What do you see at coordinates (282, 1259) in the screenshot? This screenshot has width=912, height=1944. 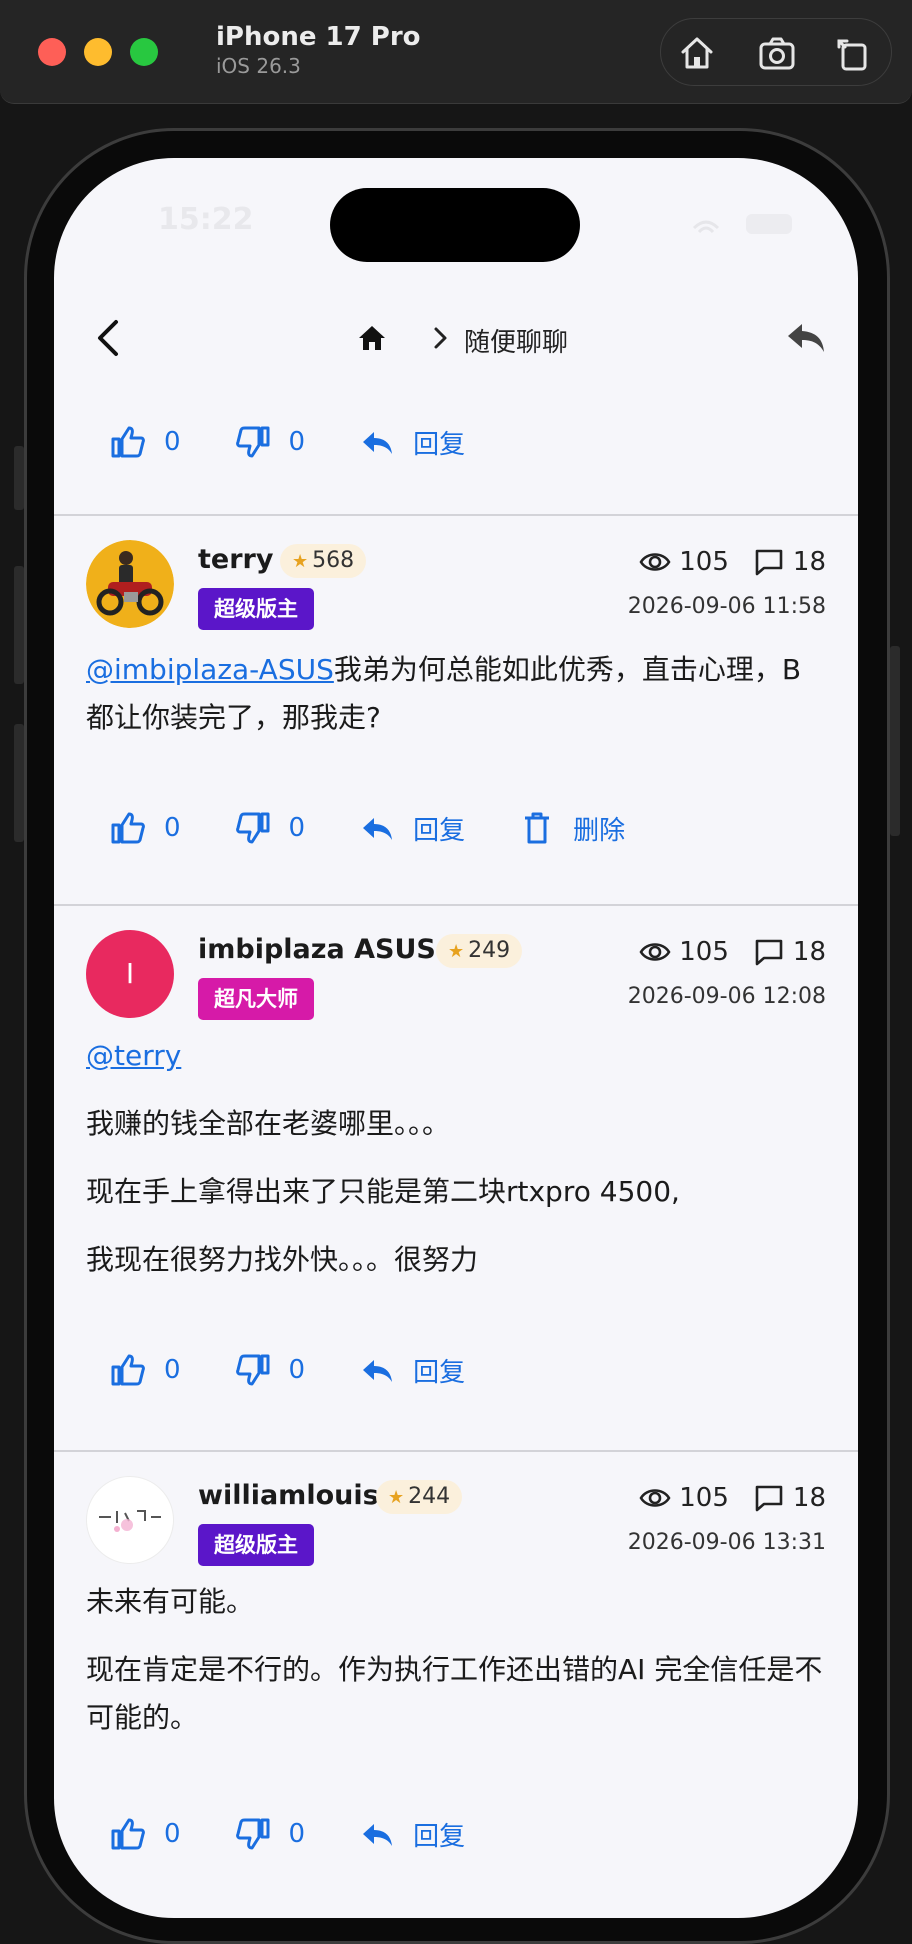 I see `post-text-line: 我现在很努力找外快。。。很努力` at bounding box center [282, 1259].